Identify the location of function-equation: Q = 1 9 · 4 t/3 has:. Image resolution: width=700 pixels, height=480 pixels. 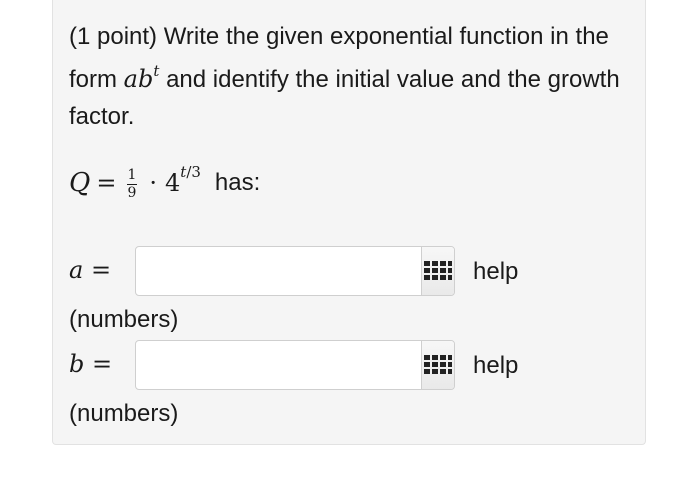
(165, 181).